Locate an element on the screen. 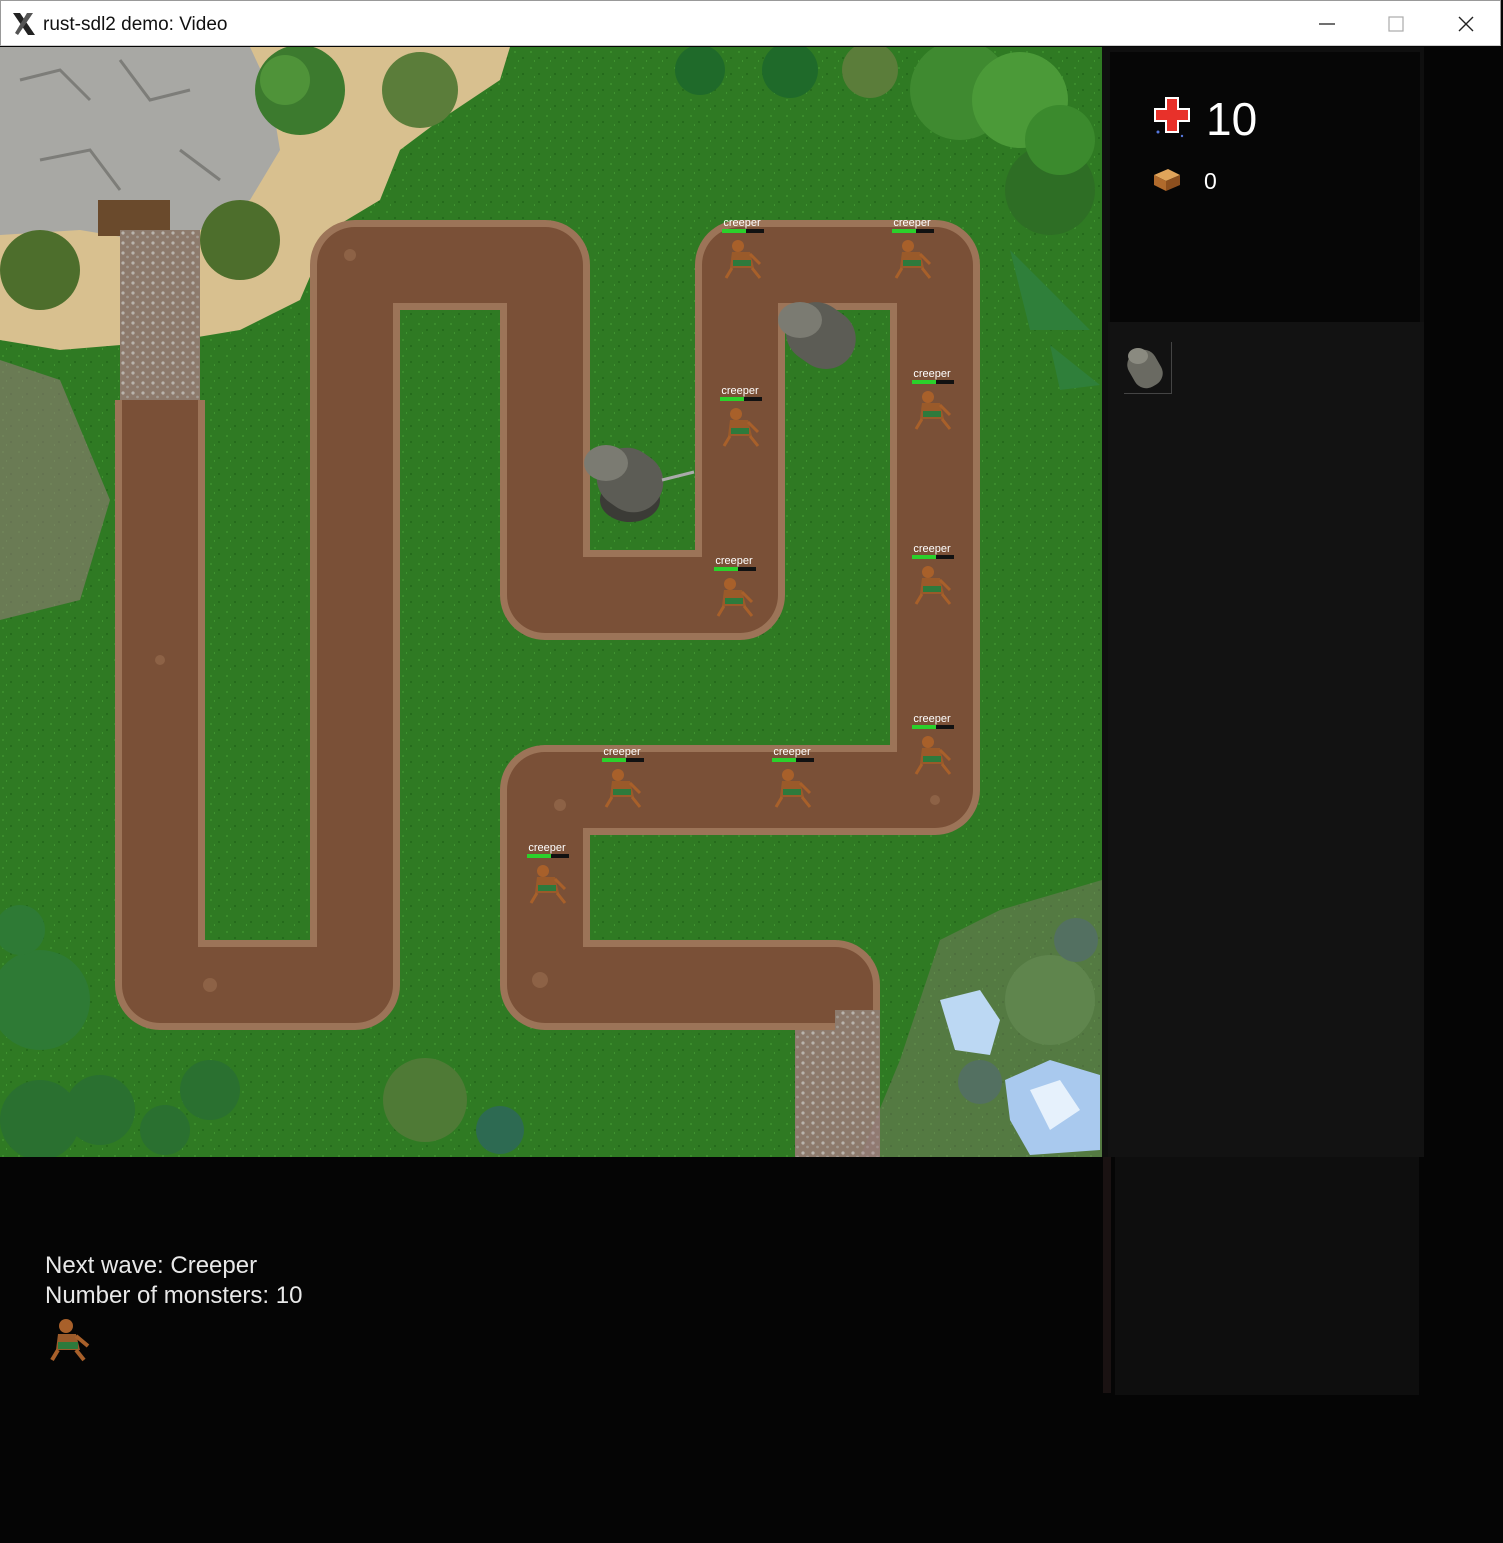  maximize-icon is located at coordinates (1396, 24).